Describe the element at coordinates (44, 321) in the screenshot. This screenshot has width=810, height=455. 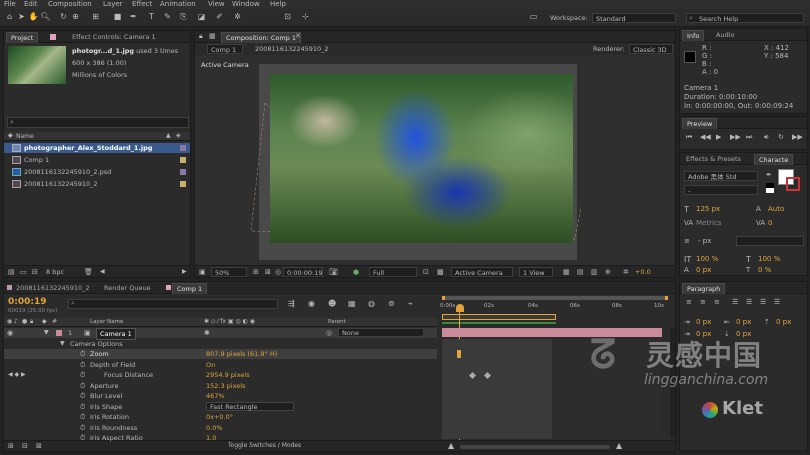
I see `label-header-icon: ◆` at that location.